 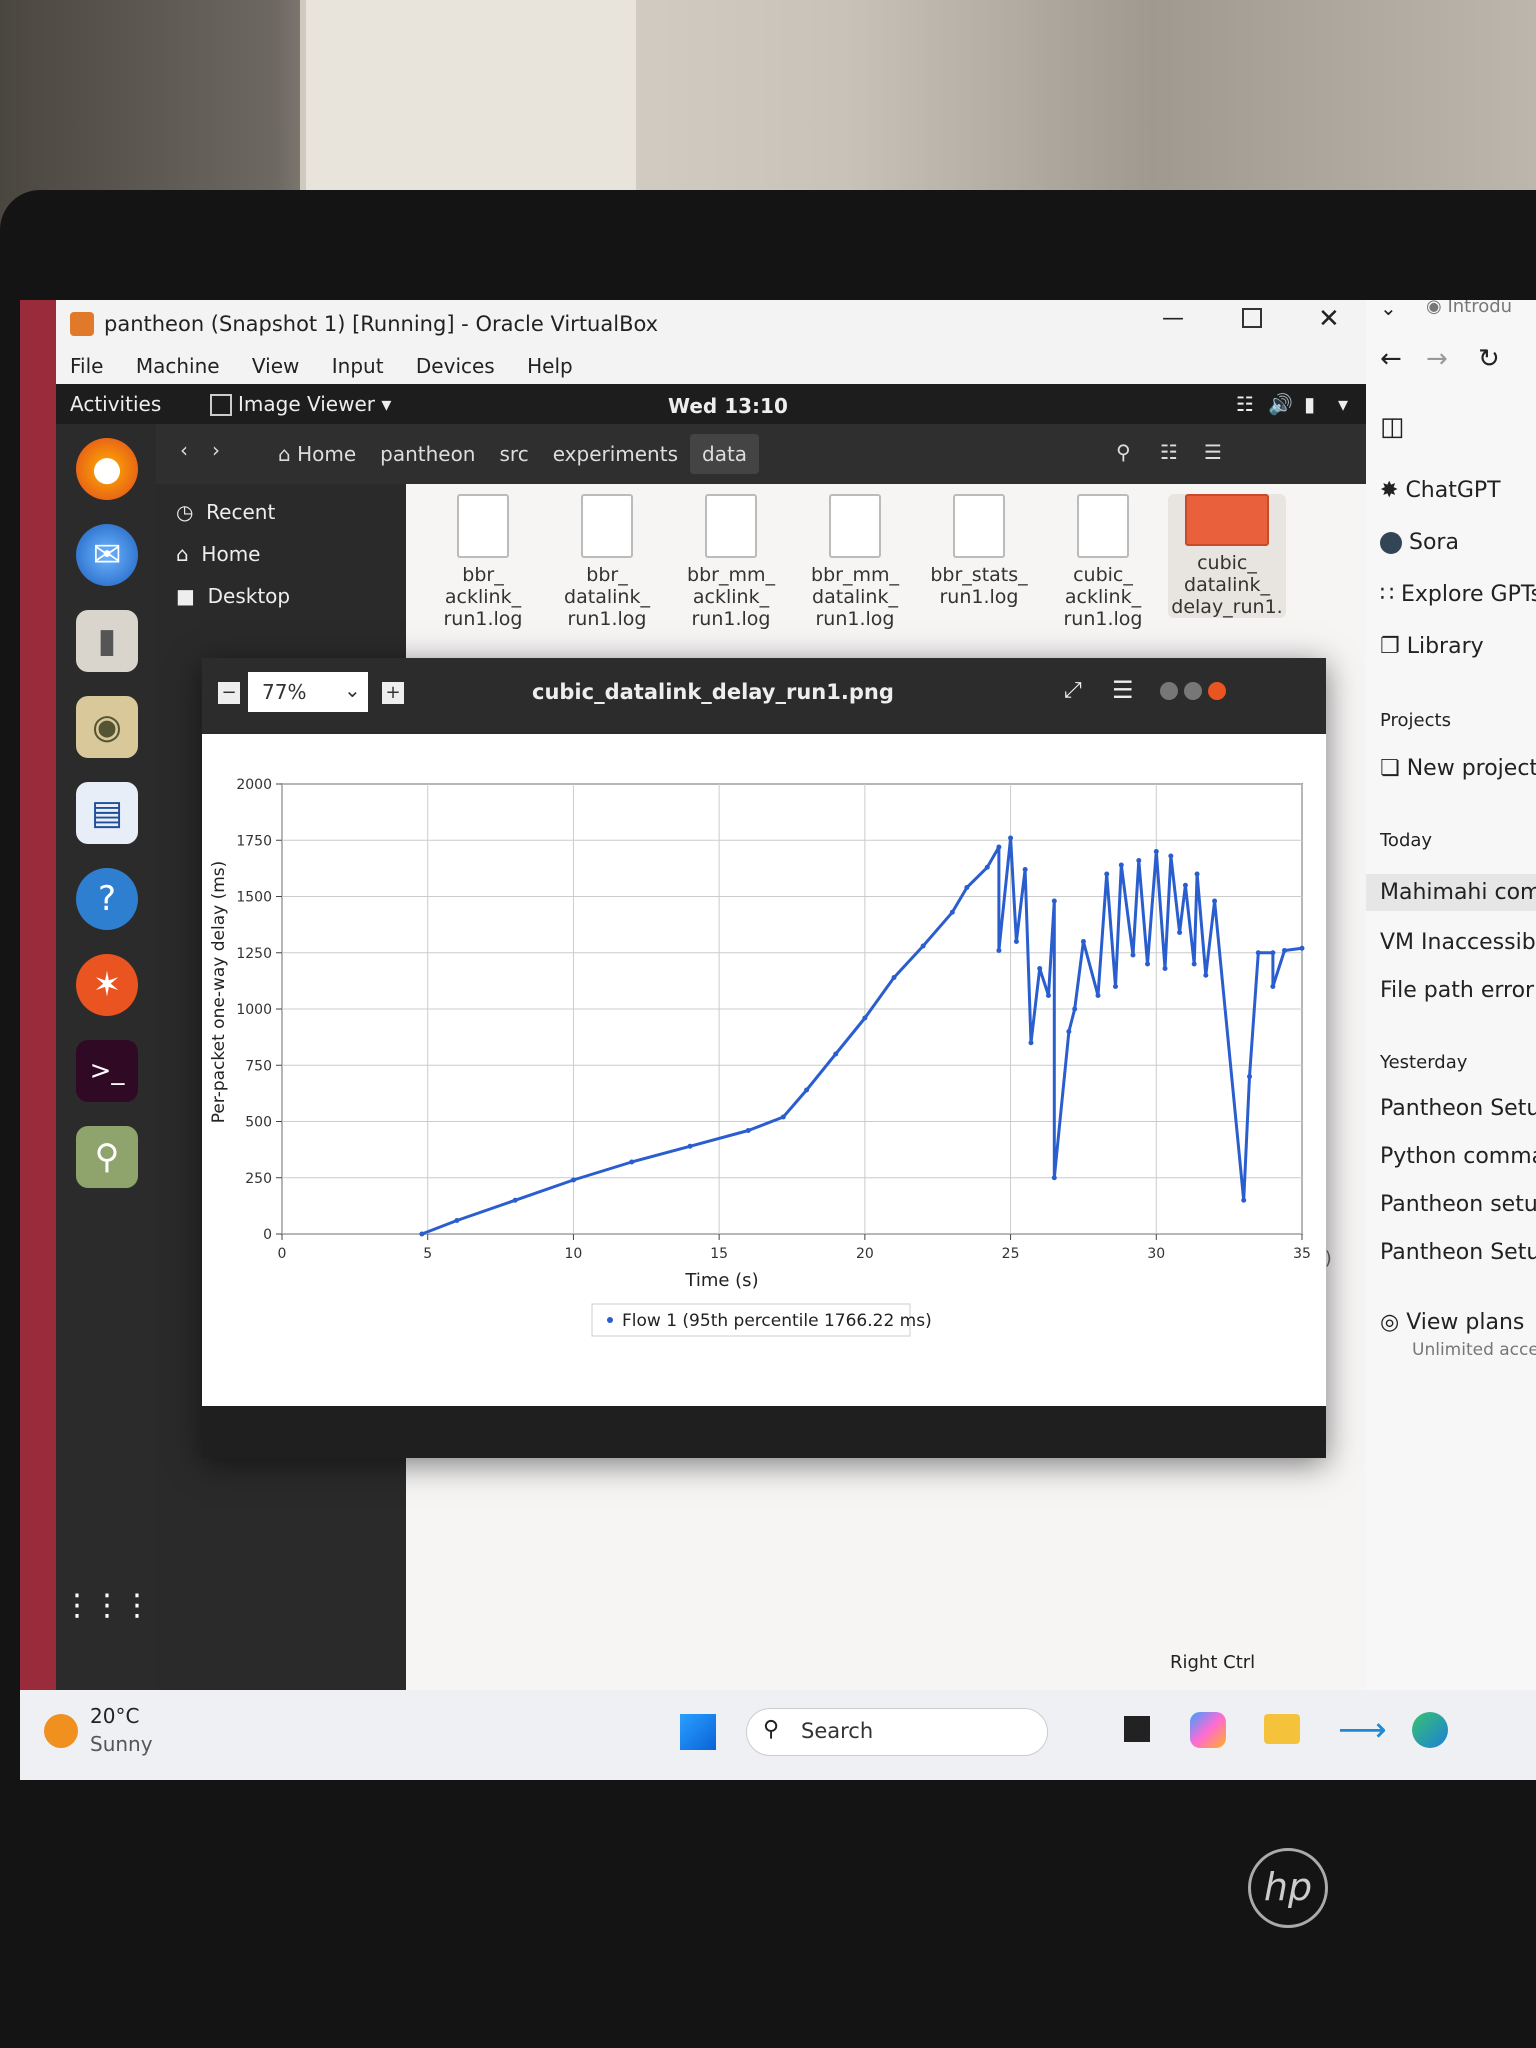 What do you see at coordinates (728, 406) in the screenshot?
I see `clock: Wed 13:10` at bounding box center [728, 406].